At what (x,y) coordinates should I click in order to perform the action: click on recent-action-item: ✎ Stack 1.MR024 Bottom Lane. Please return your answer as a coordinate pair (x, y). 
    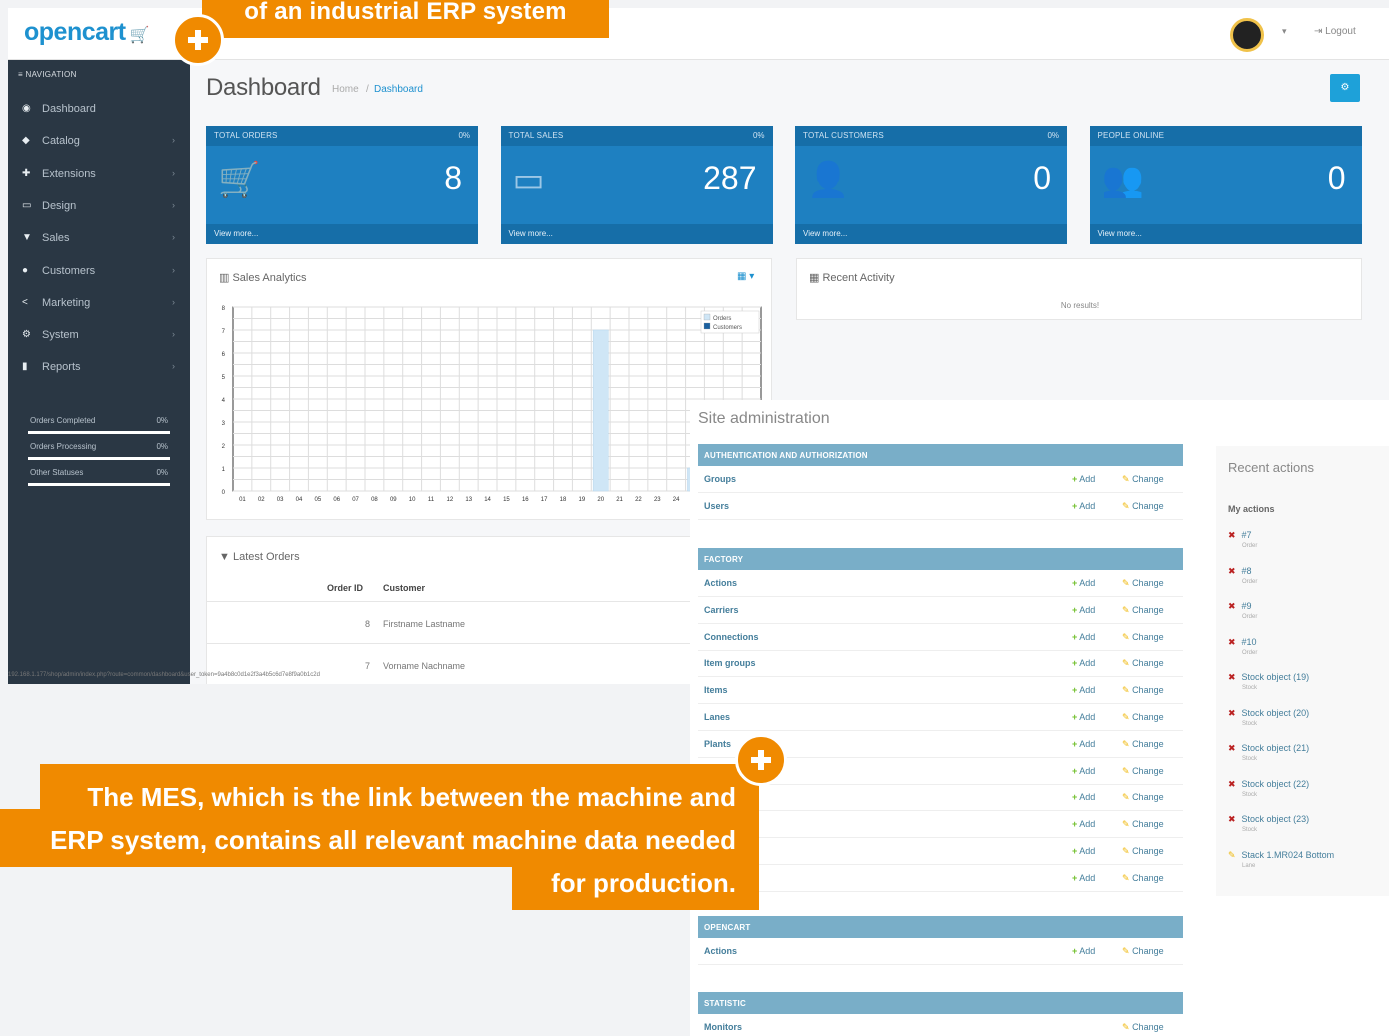
    Looking at the image, I should click on (1281, 859).